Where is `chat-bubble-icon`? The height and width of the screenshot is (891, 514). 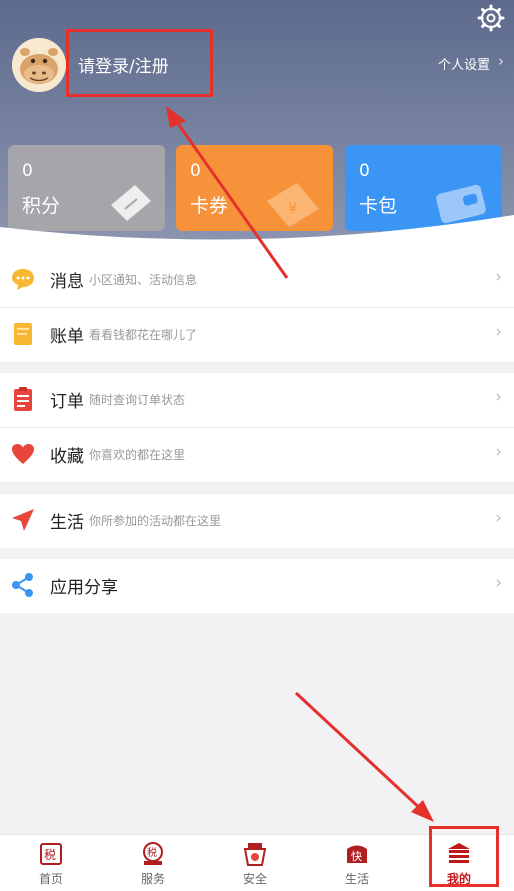 chat-bubble-icon is located at coordinates (23, 279).